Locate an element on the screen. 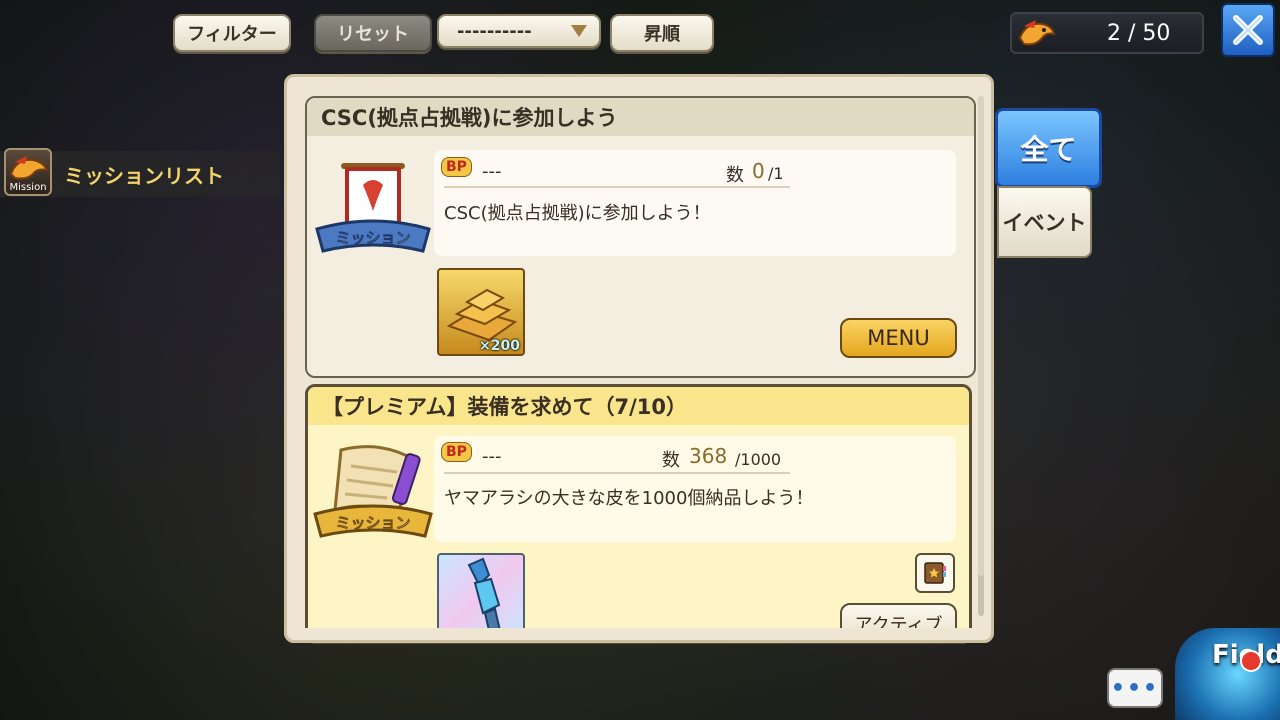 The image size is (1280, 720). book-button is located at coordinates (935, 573).